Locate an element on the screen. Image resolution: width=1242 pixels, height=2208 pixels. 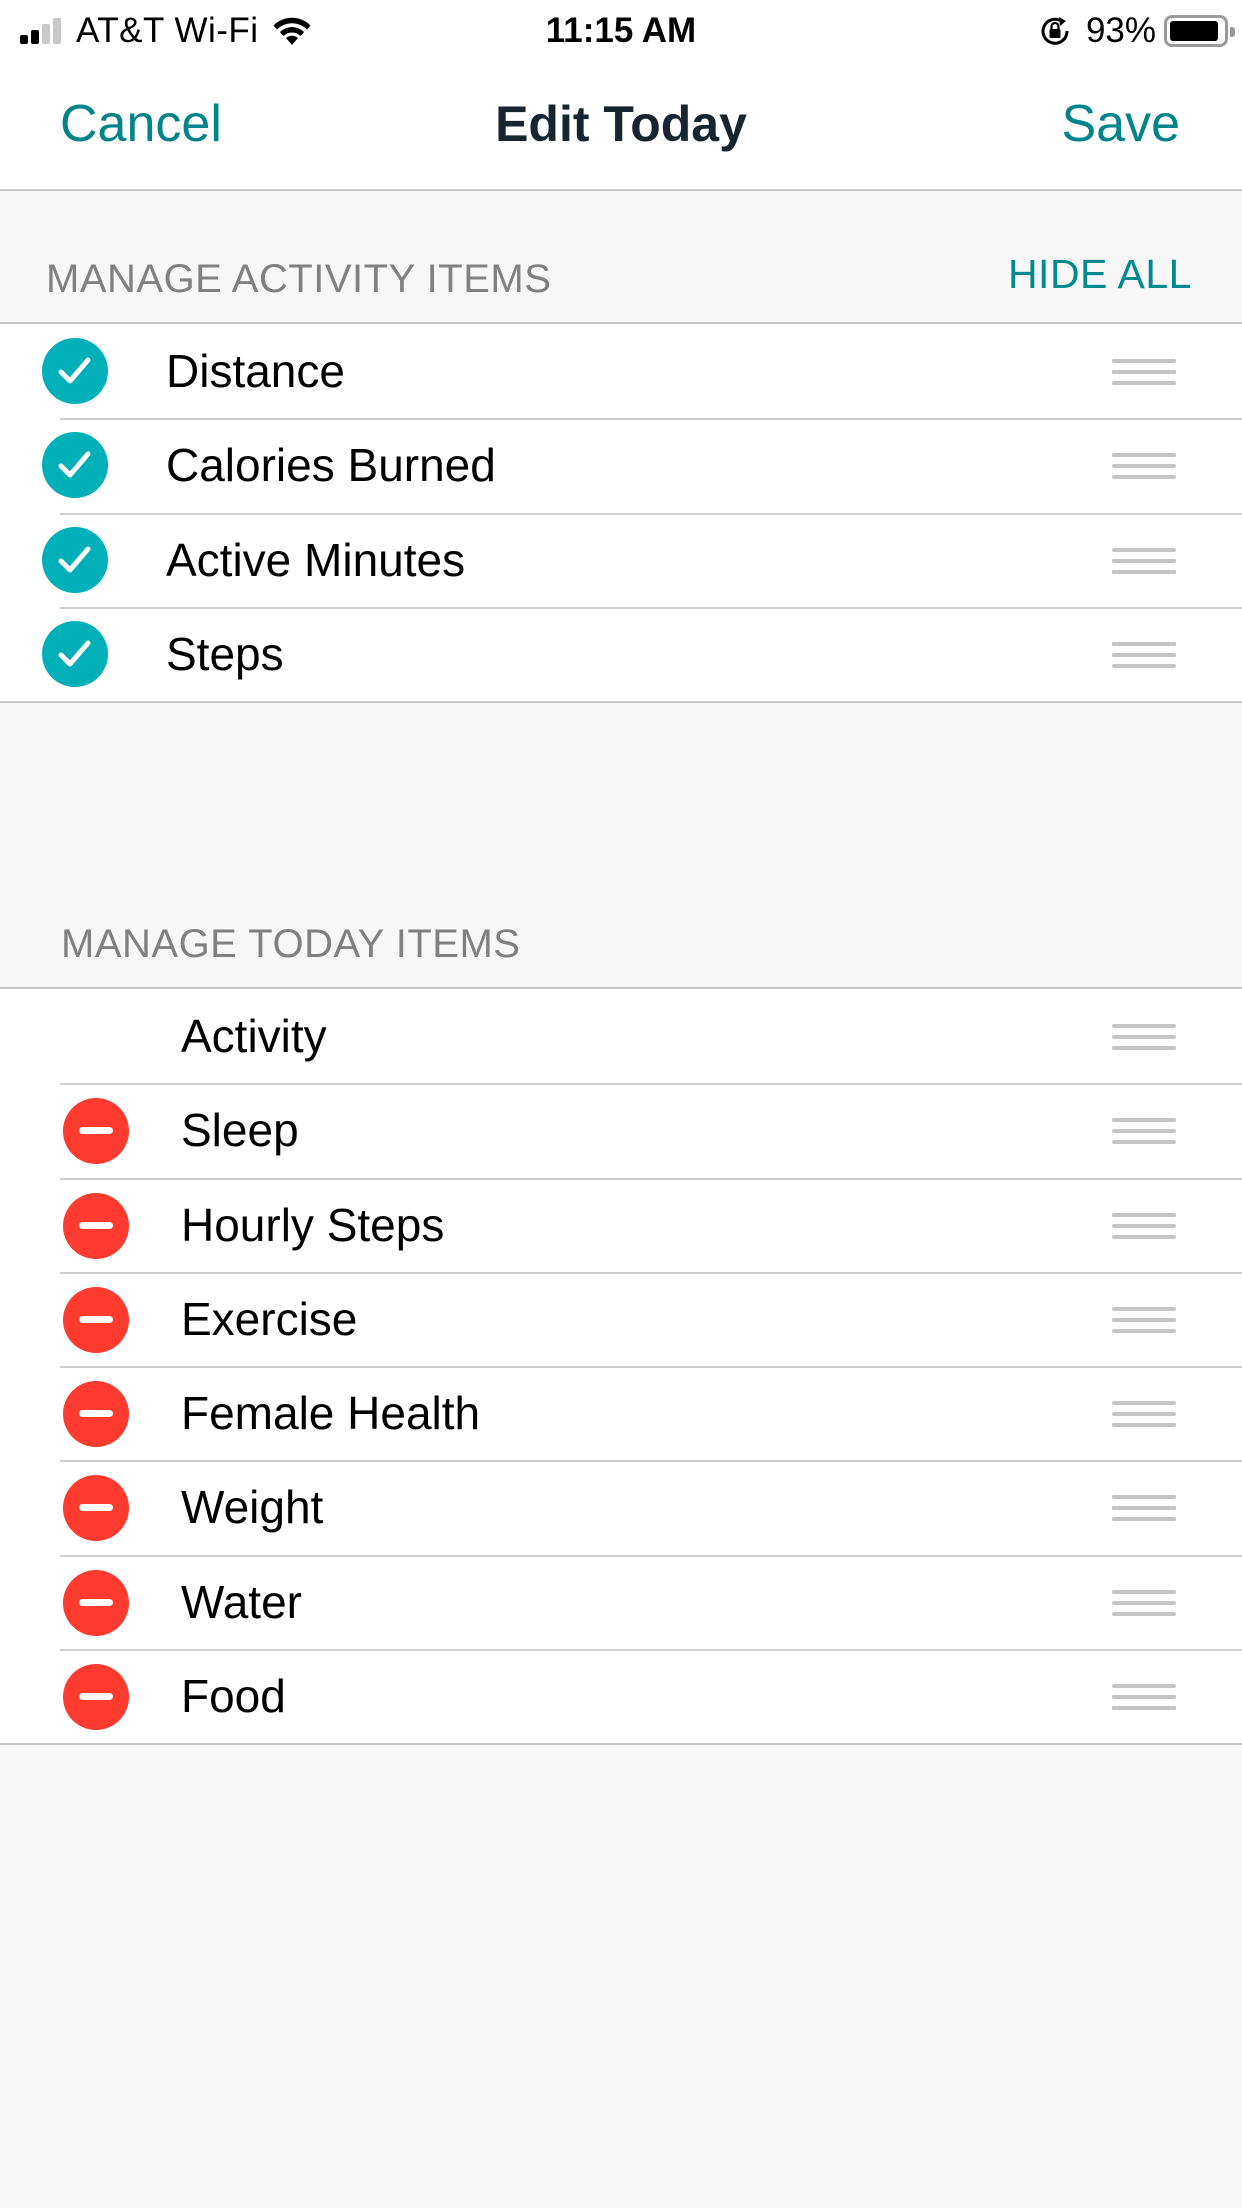
nav-bar: Cancel Edit Today Save is located at coordinates (621, 126).